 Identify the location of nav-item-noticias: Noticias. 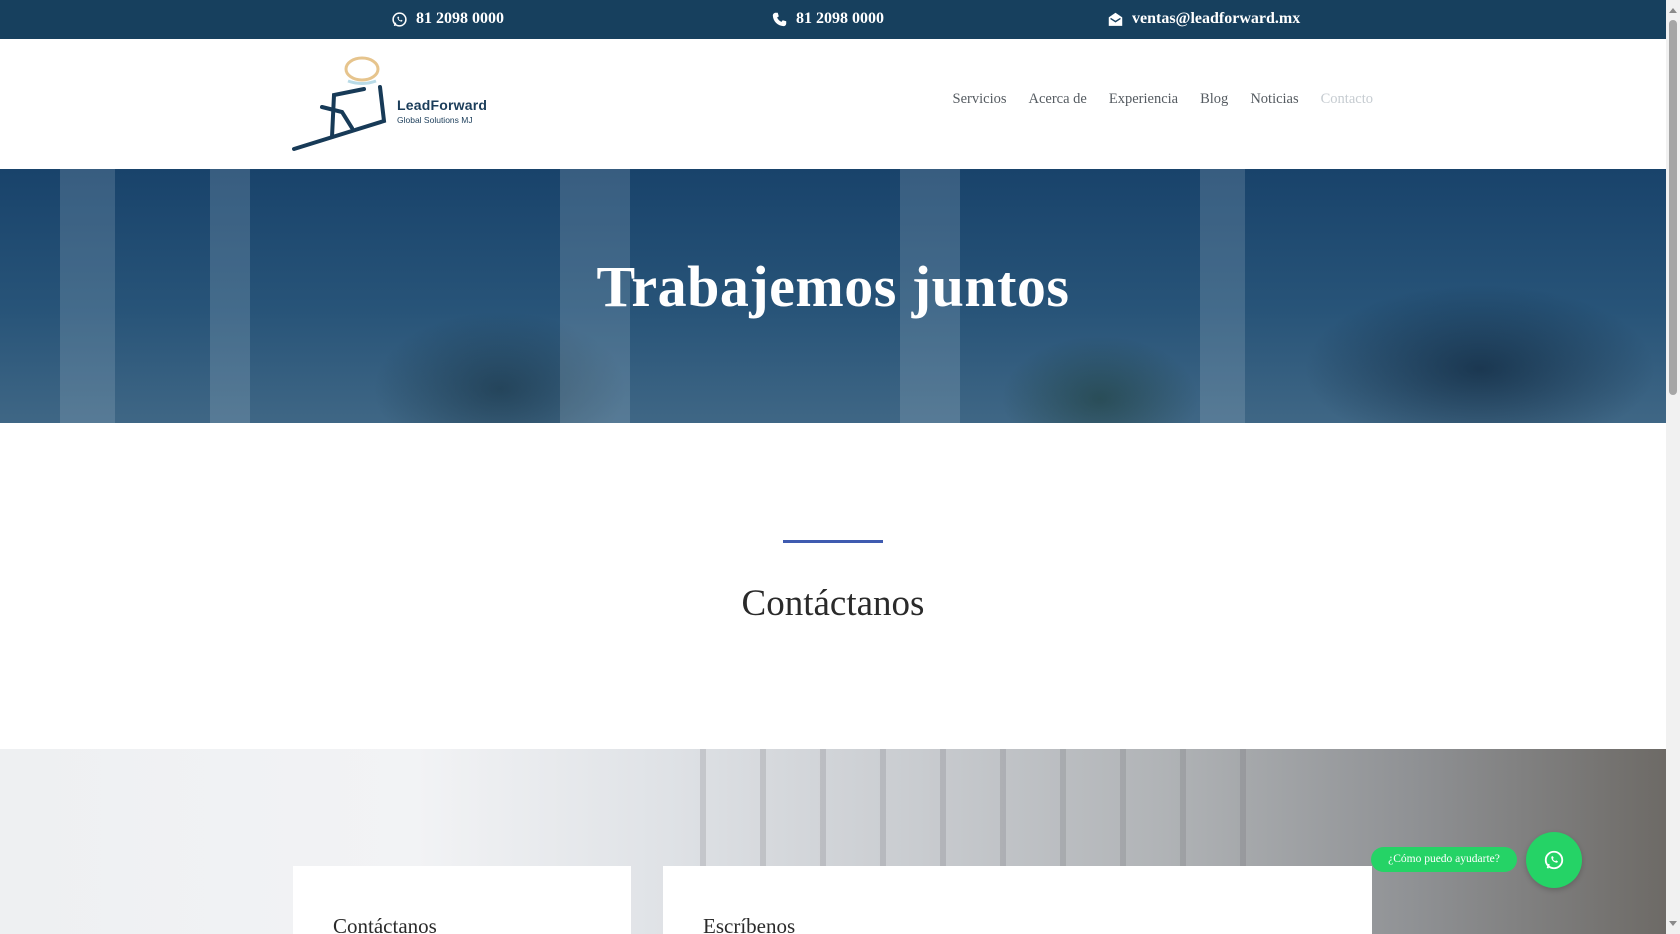
(1274, 99).